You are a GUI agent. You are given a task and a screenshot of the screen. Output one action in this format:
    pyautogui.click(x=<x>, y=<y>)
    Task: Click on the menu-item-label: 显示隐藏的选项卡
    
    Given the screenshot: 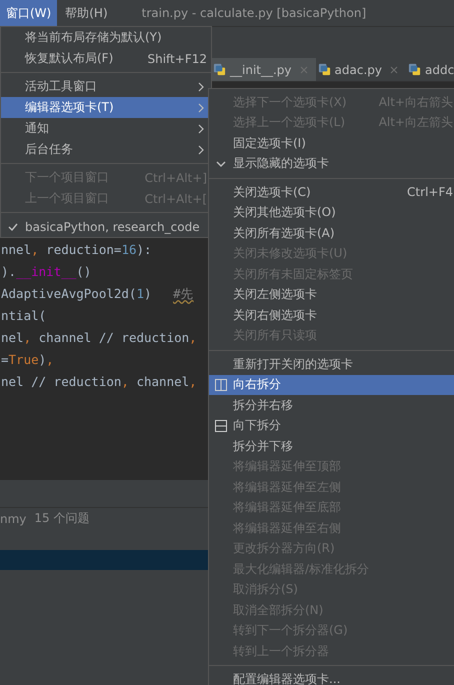 What is the action you would take?
    pyautogui.click(x=281, y=163)
    